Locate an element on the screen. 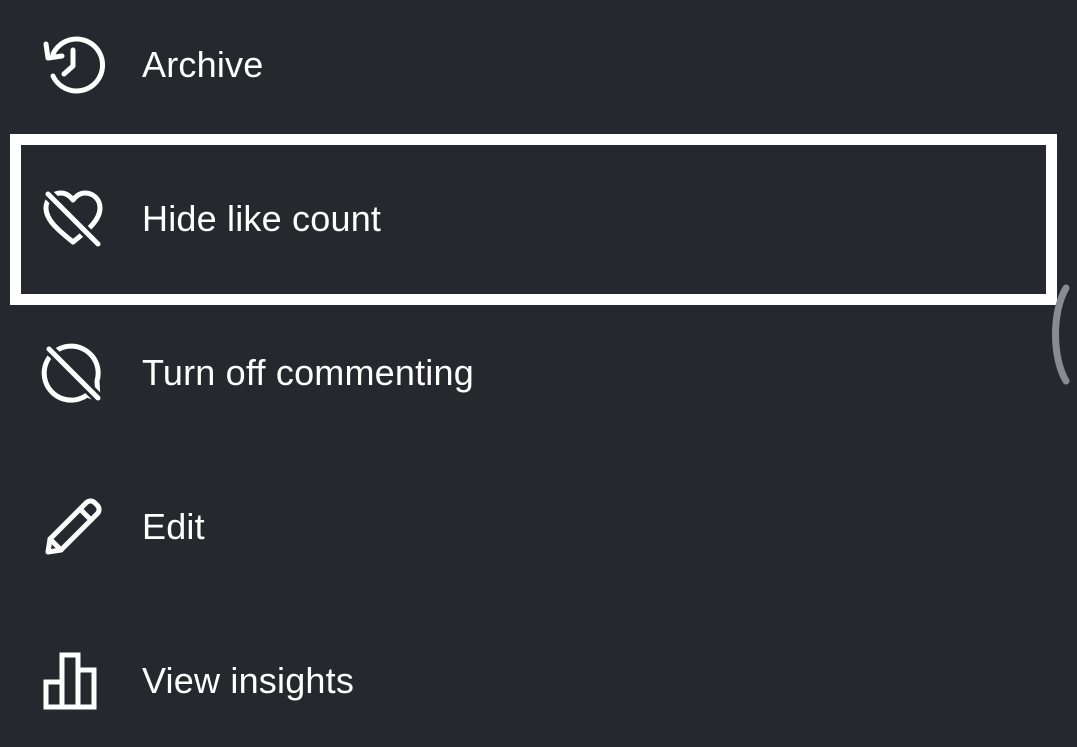  menu-item-label: Turn off commenting is located at coordinates (308, 372).